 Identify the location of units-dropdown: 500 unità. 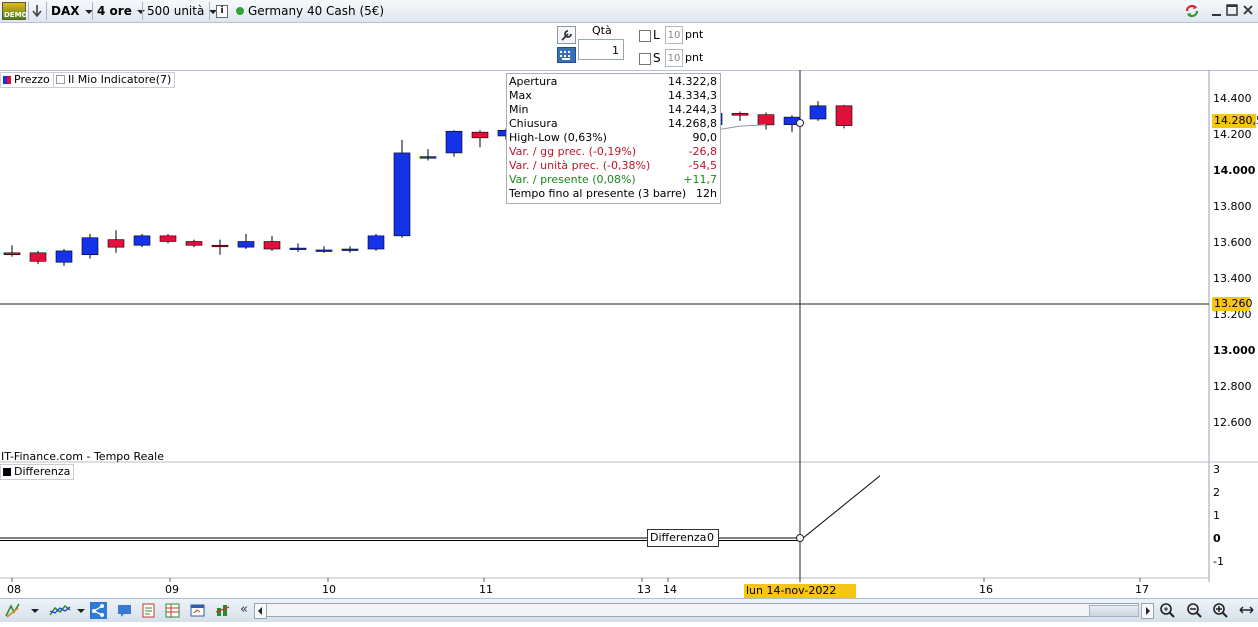
(182, 11).